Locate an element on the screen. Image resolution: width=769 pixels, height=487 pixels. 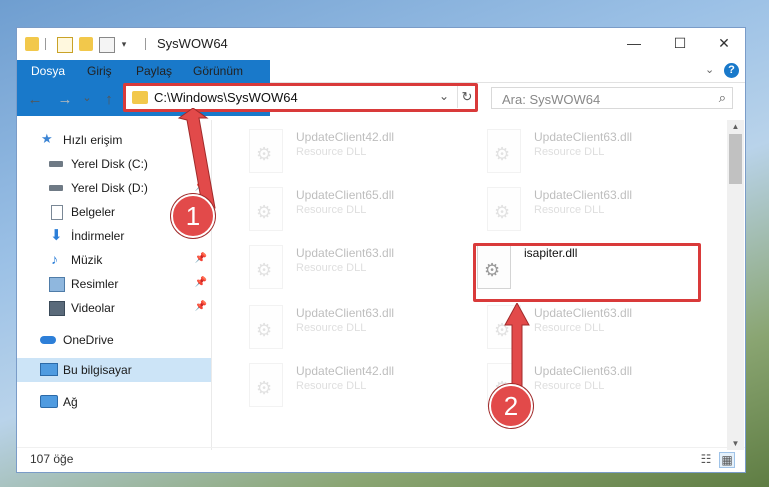
tab-home: Giriş is located at coordinates (99, 71).